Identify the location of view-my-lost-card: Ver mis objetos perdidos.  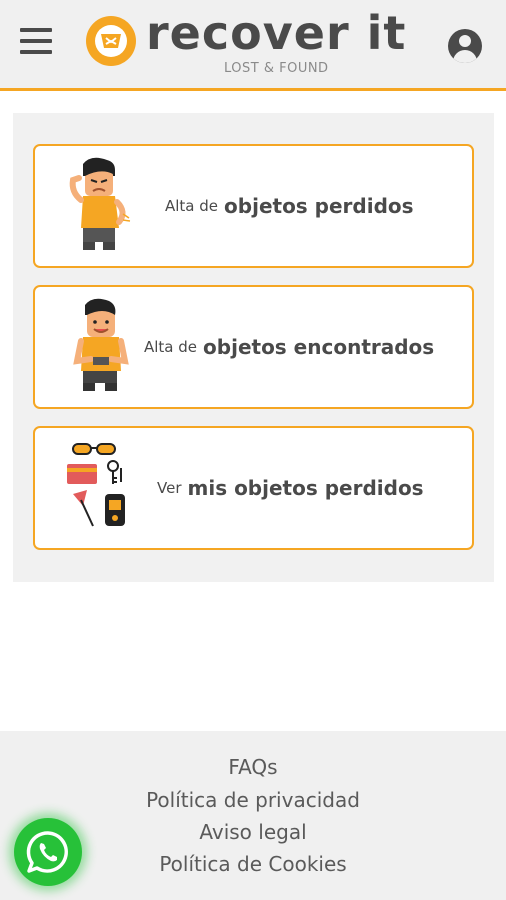
(253, 488).